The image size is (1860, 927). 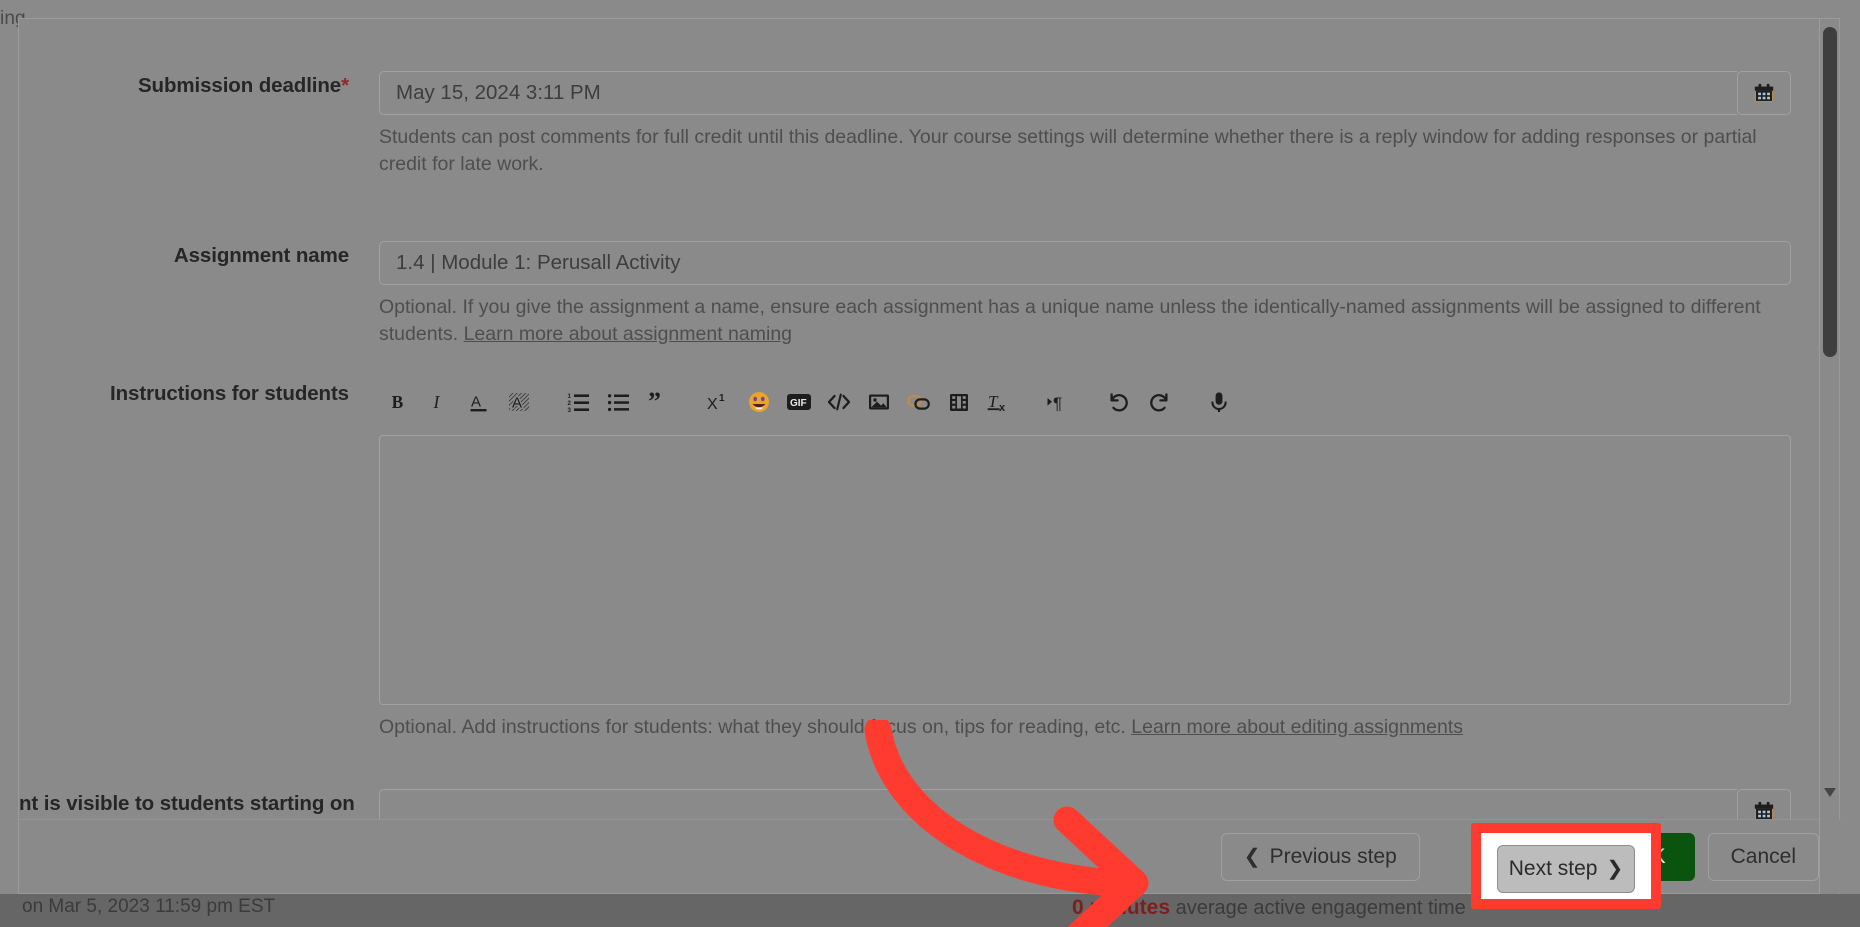 I want to click on next-step-button: Next step ❯, so click(x=1566, y=869).